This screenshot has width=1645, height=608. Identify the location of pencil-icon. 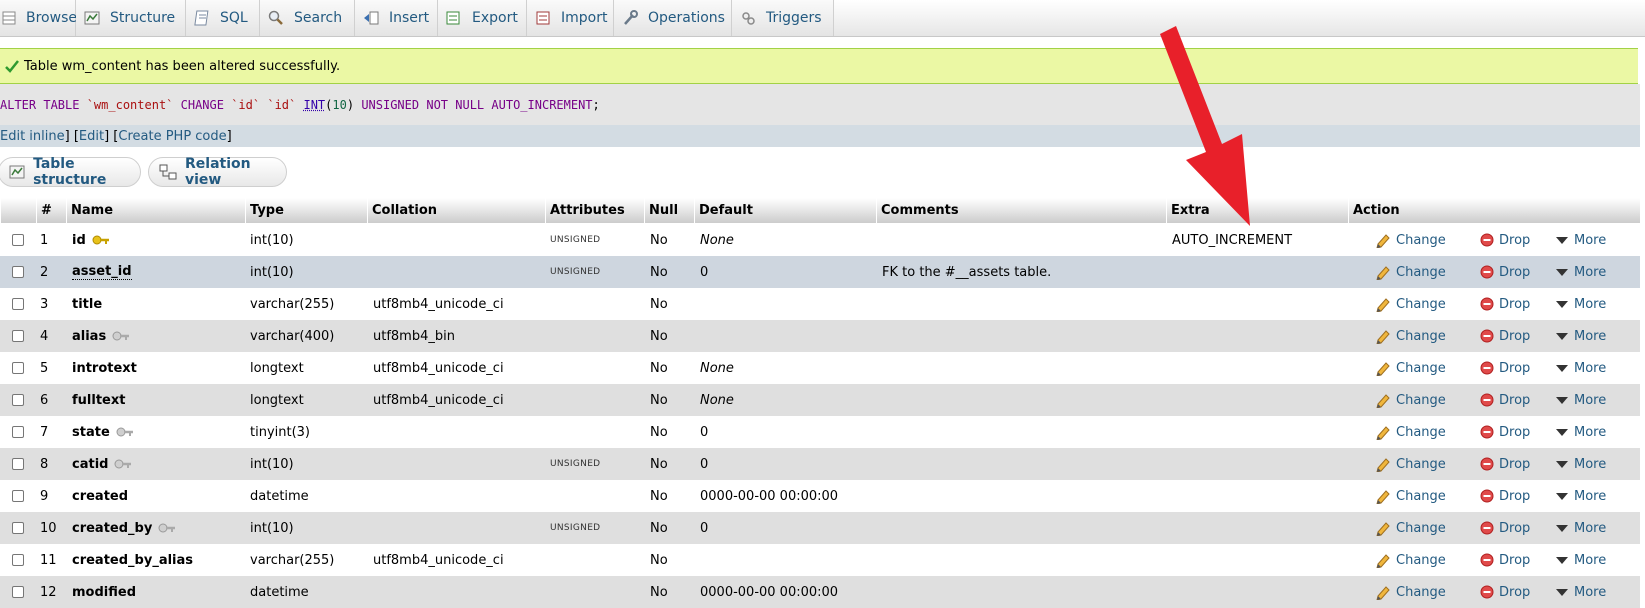
(1383, 464).